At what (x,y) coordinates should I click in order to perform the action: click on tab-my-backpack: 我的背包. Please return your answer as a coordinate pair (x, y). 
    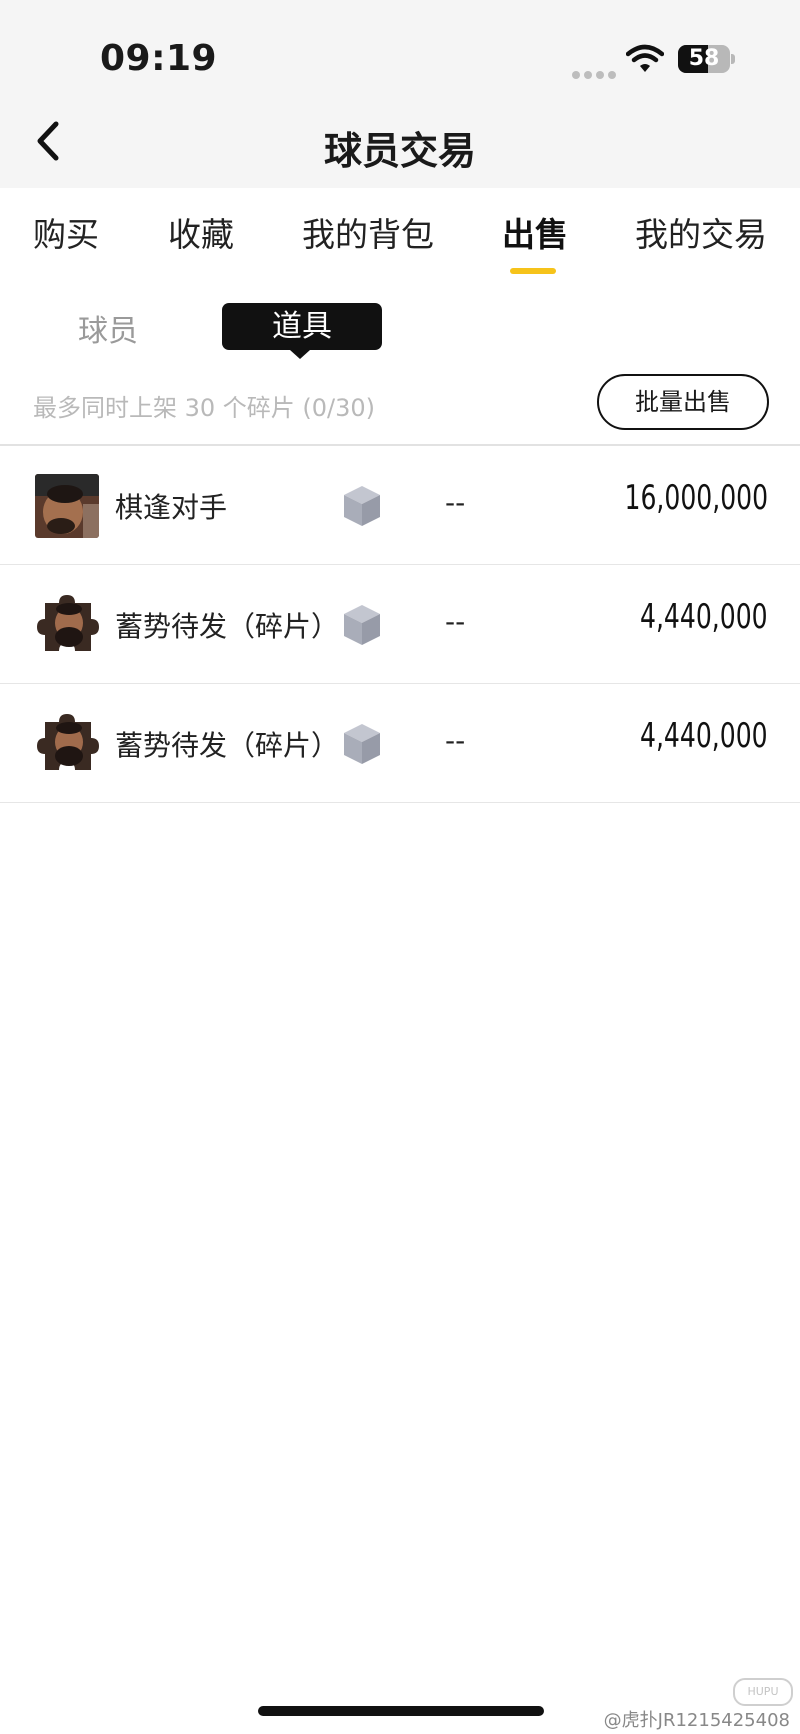
    Looking at the image, I should click on (368, 232).